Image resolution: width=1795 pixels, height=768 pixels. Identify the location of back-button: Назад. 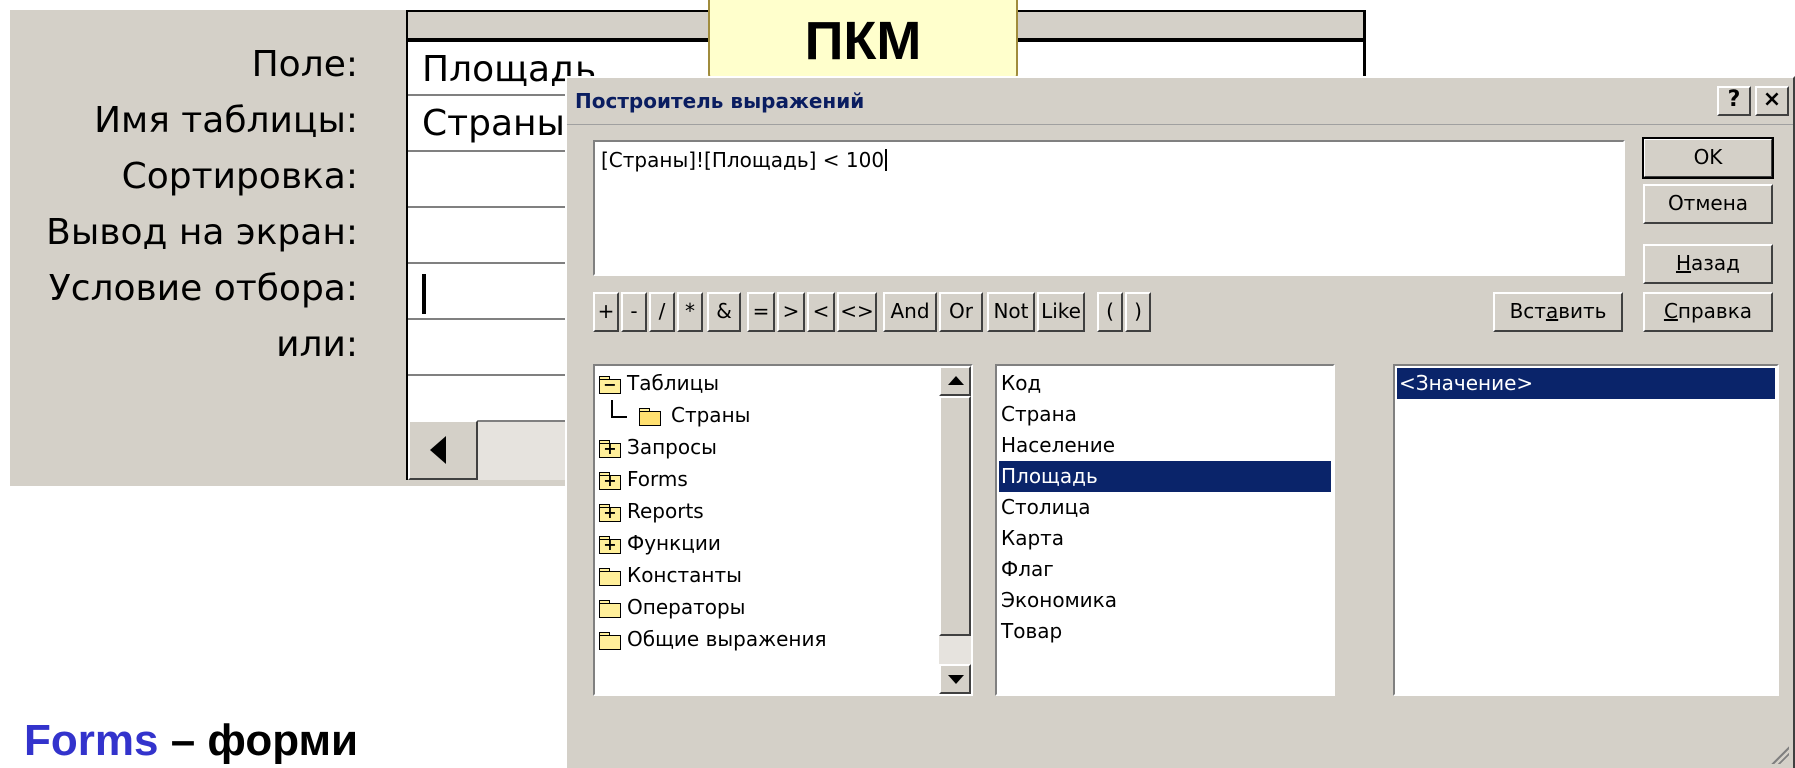
(1708, 264).